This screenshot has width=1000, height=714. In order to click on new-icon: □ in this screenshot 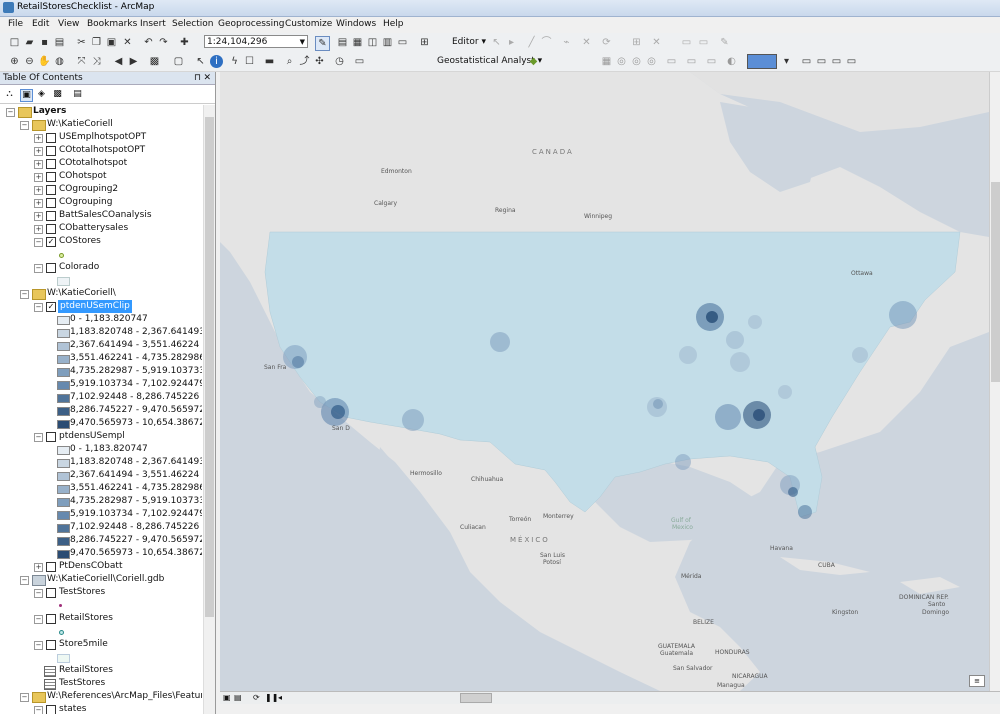, I will do `click(14, 42)`.